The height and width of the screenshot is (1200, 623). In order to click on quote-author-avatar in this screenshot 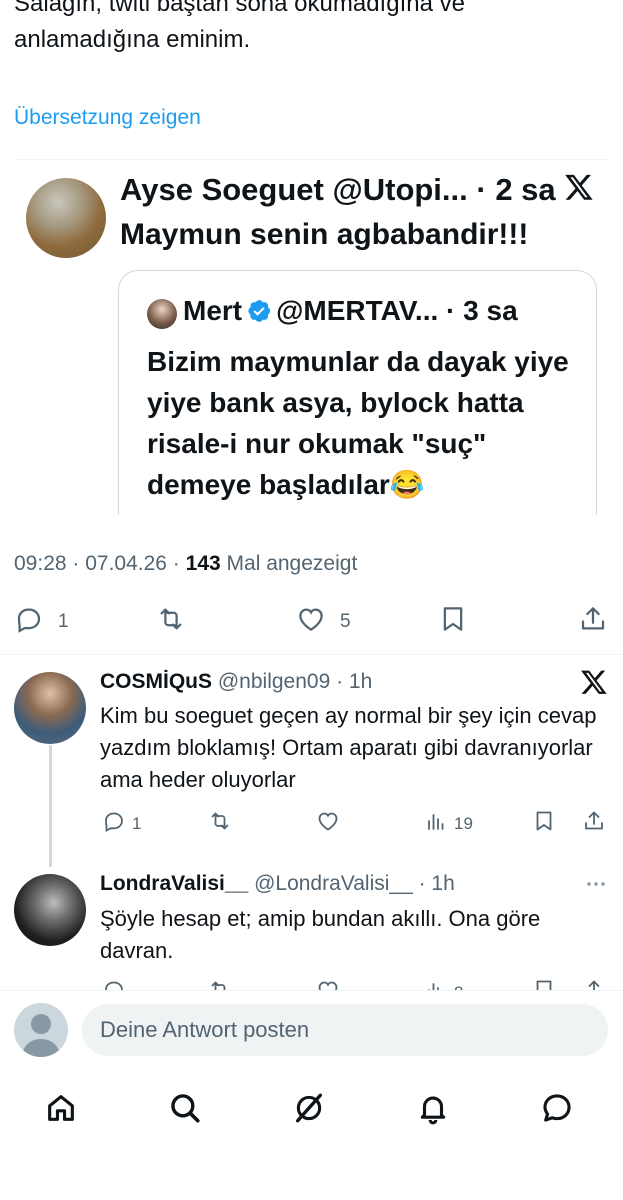, I will do `click(66, 218)`.